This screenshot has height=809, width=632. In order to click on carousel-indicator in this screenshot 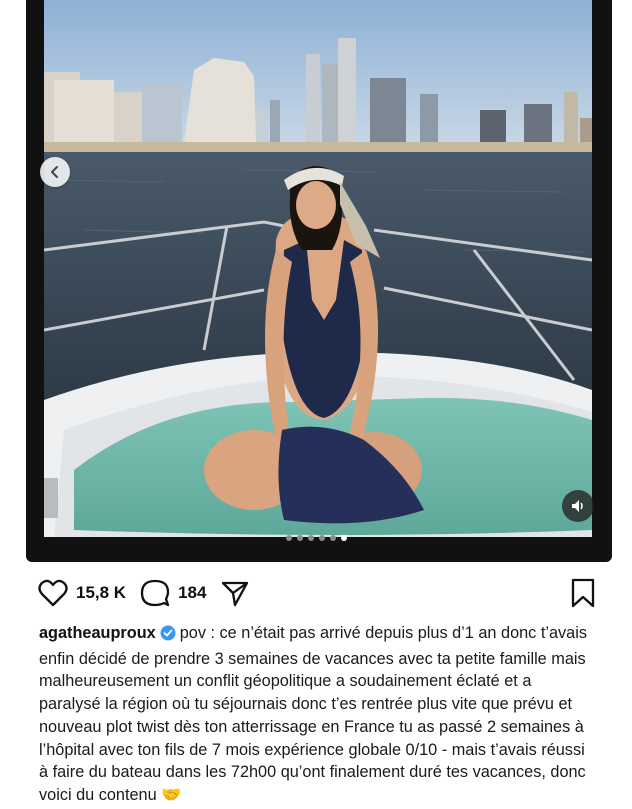, I will do `click(316, 539)`.